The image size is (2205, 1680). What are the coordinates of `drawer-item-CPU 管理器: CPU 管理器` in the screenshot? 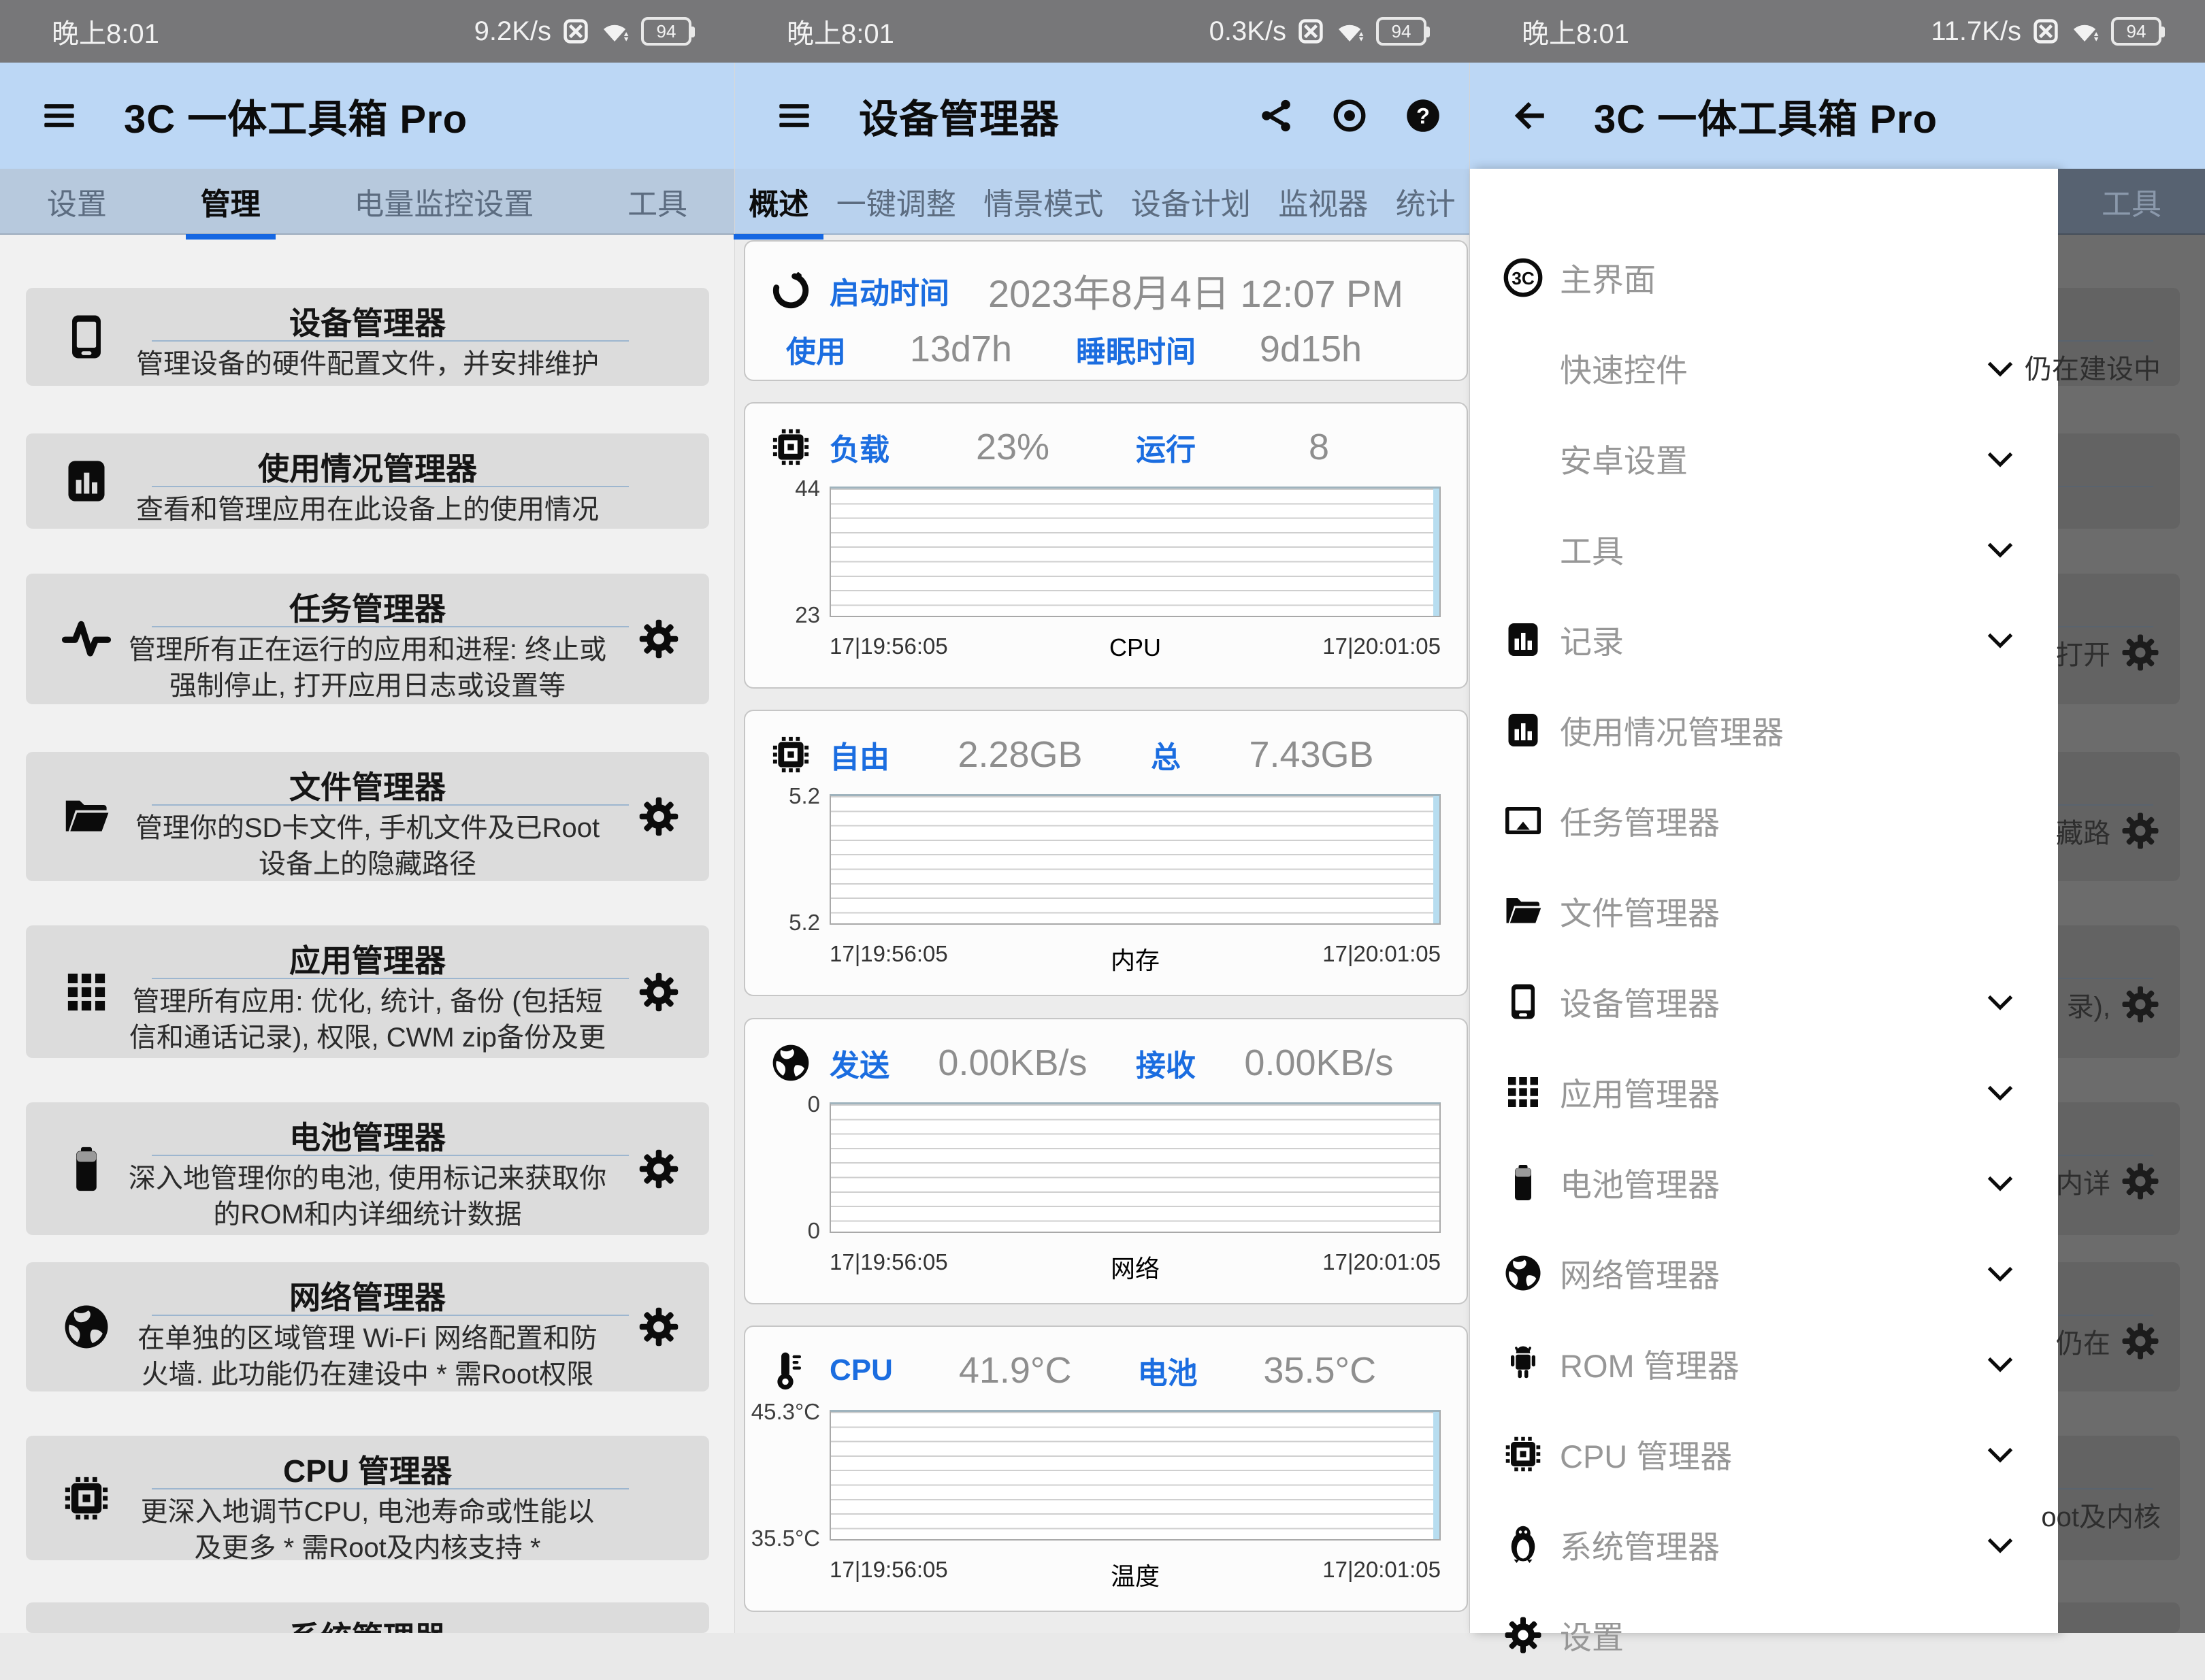 It's located at (1764, 1454).